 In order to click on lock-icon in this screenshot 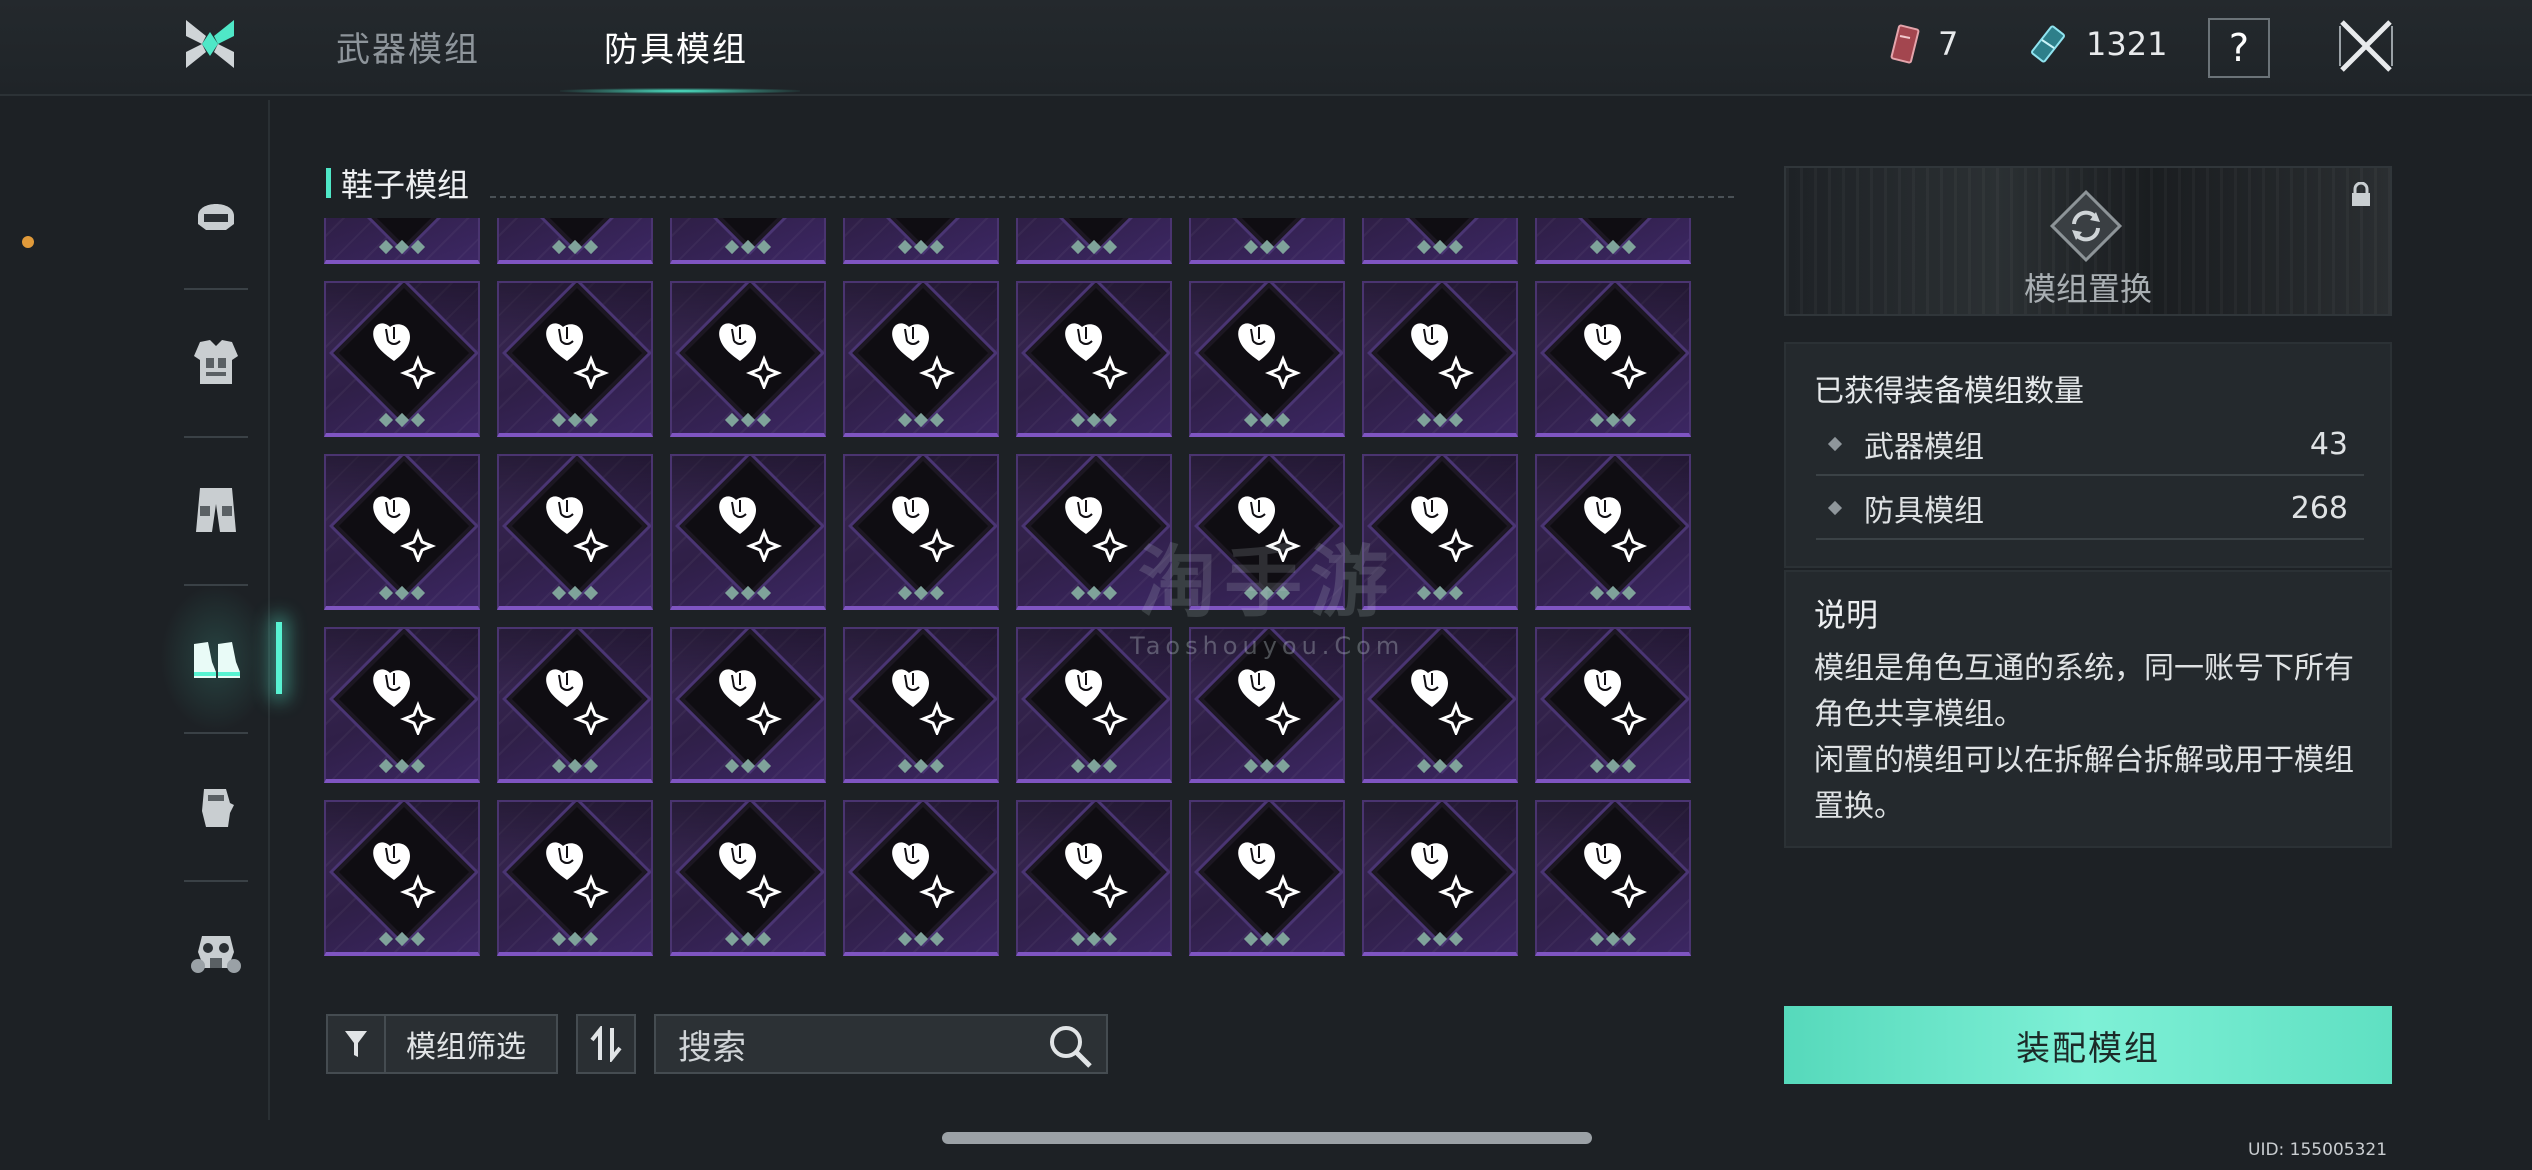, I will do `click(2361, 194)`.